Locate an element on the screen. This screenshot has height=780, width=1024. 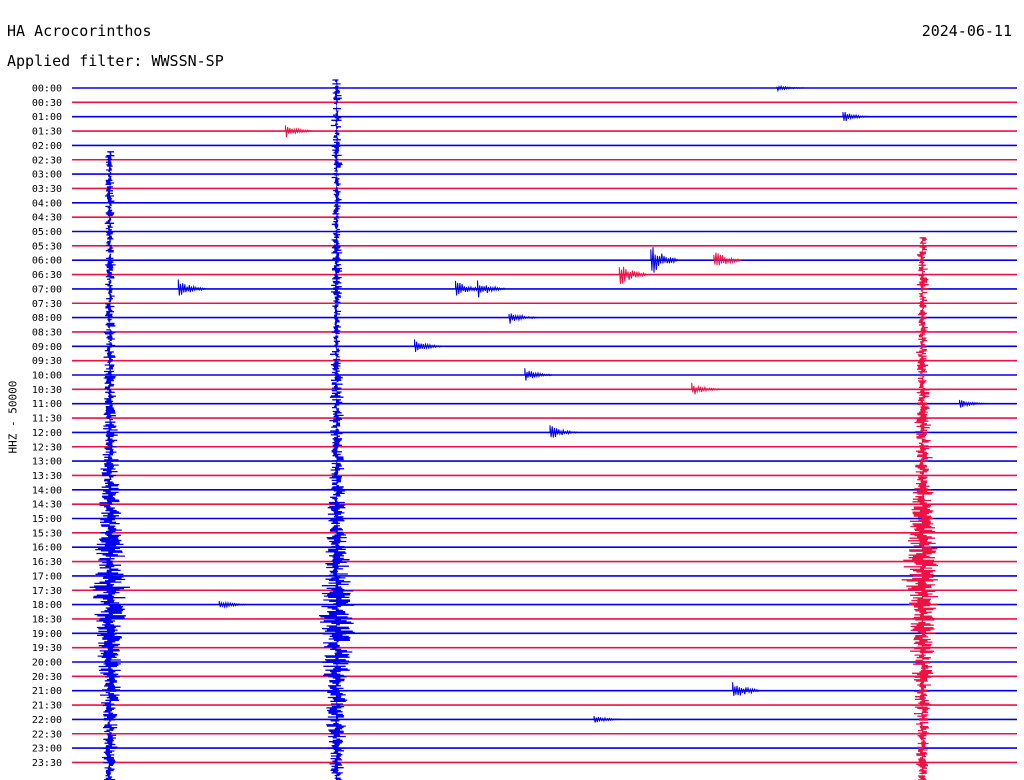
row-time-label: 00:30 is located at coordinates (47, 103).